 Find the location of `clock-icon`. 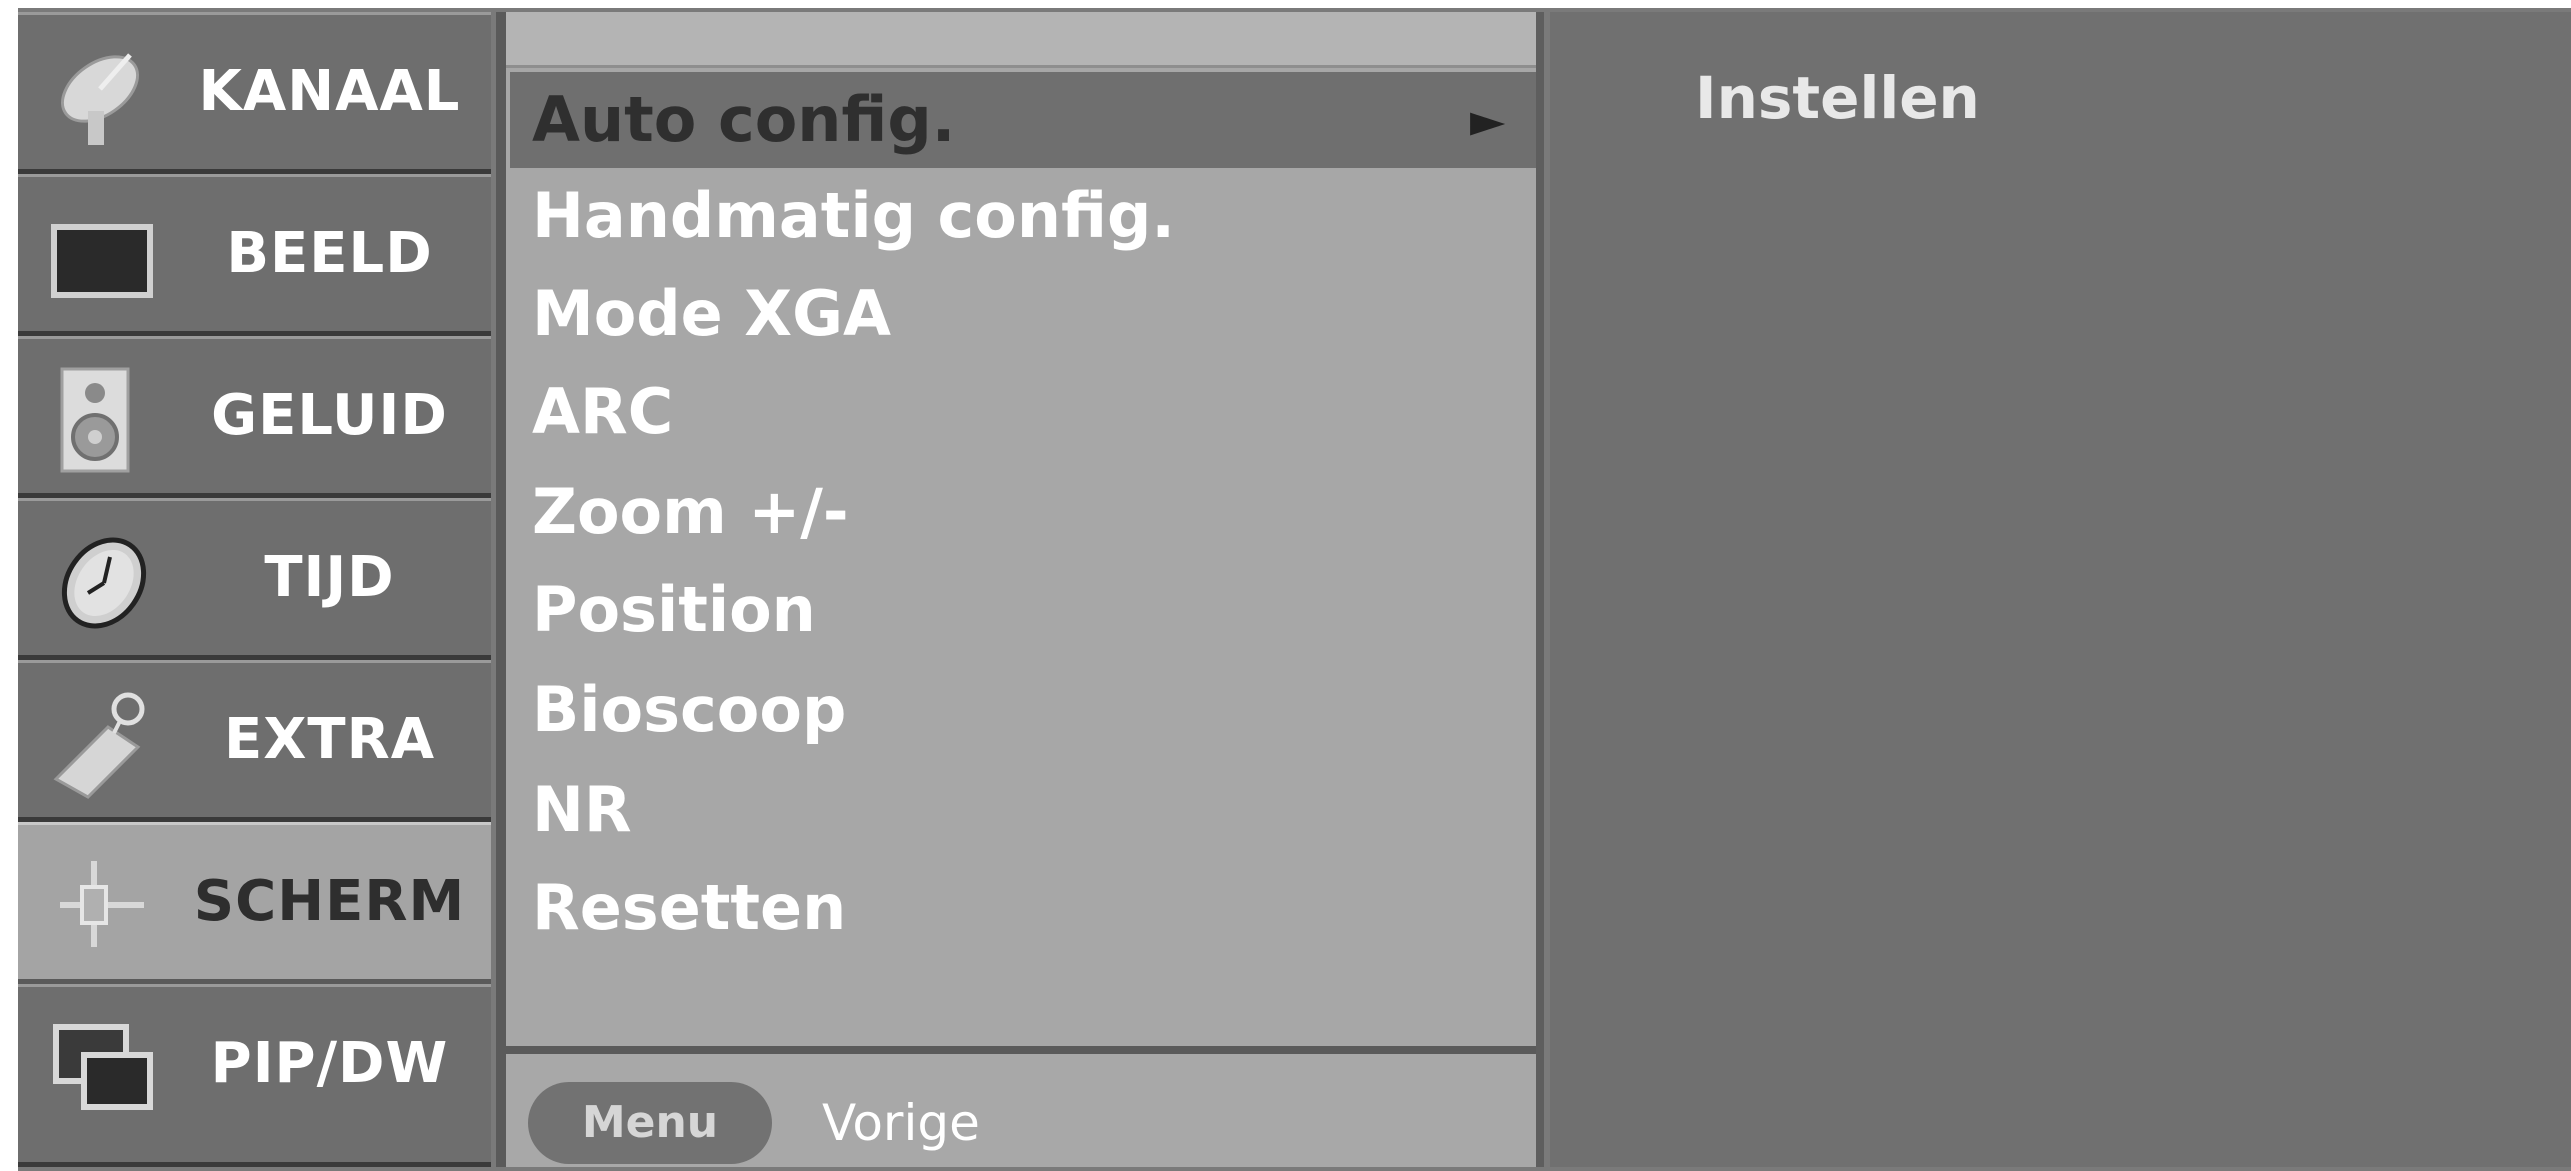

clock-icon is located at coordinates (104, 583).